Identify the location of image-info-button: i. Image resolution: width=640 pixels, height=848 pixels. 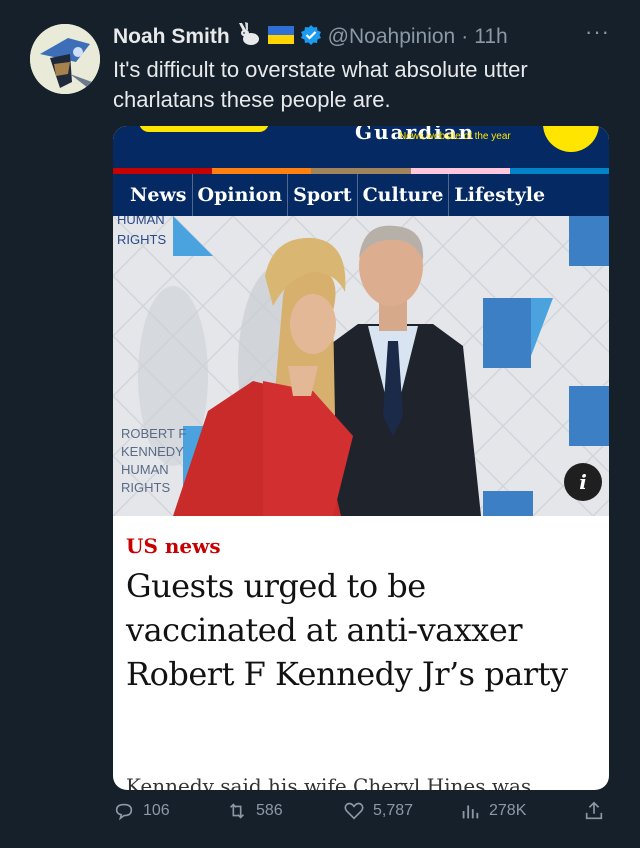
(583, 482).